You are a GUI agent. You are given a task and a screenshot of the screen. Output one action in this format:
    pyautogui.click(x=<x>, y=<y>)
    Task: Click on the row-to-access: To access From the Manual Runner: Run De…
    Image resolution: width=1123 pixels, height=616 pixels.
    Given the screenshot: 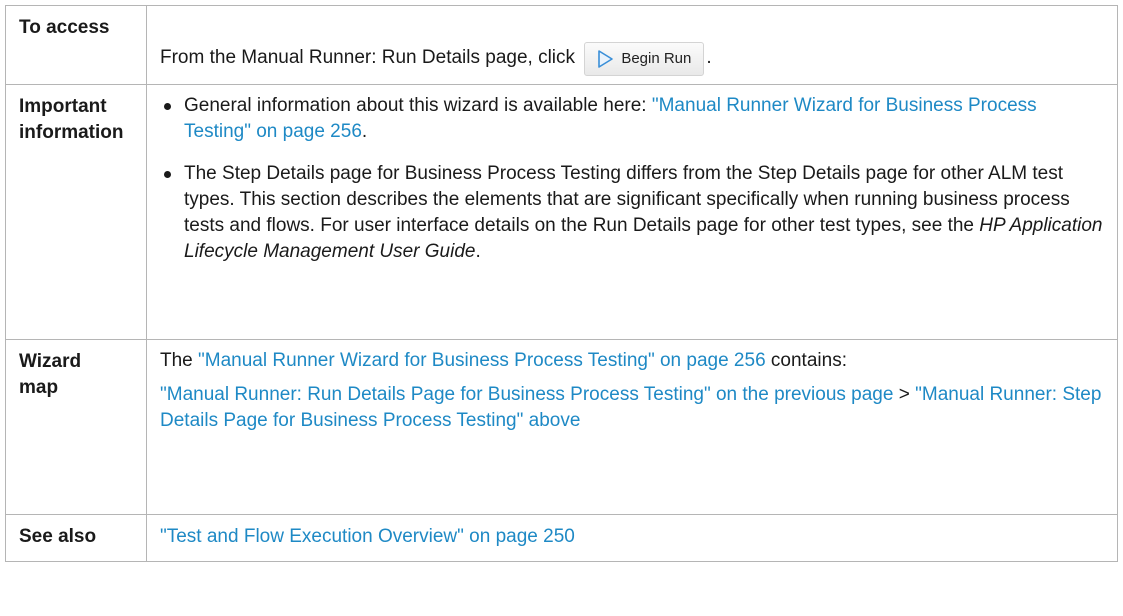 What is the action you would take?
    pyautogui.click(x=561, y=45)
    